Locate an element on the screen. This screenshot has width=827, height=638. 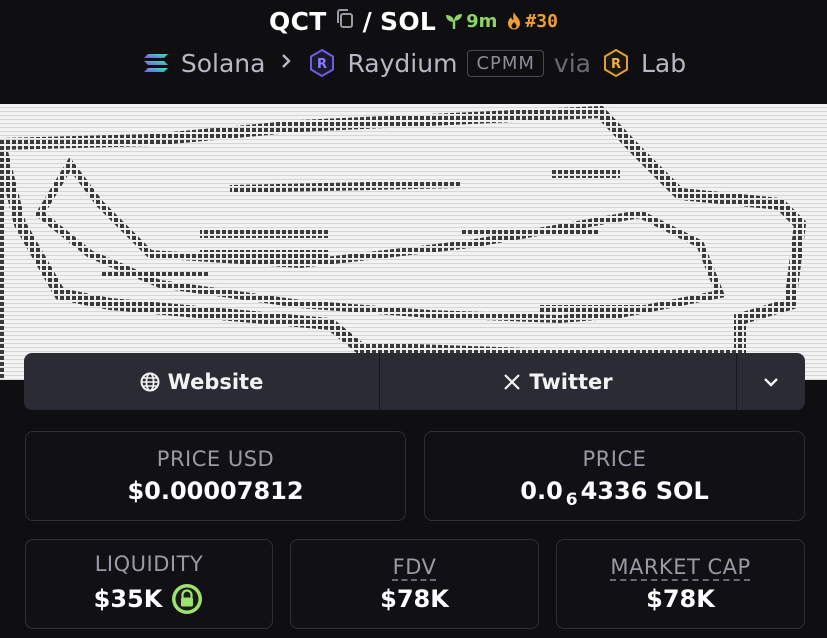
dex-name: Raydium is located at coordinates (402, 63).